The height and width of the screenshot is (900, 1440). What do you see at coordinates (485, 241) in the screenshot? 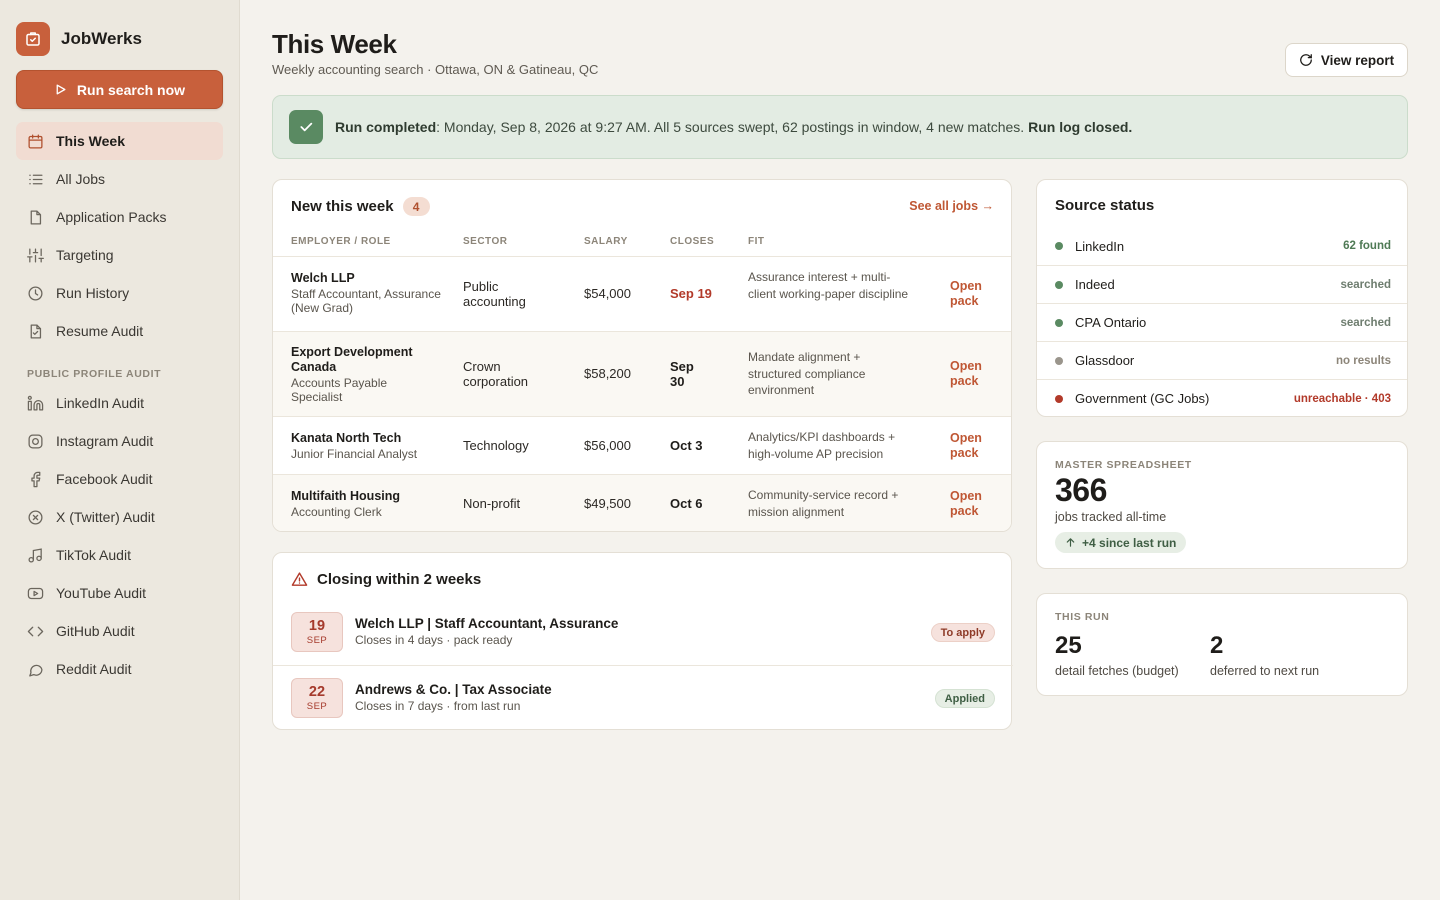
I see `column-header: SECTOR` at bounding box center [485, 241].